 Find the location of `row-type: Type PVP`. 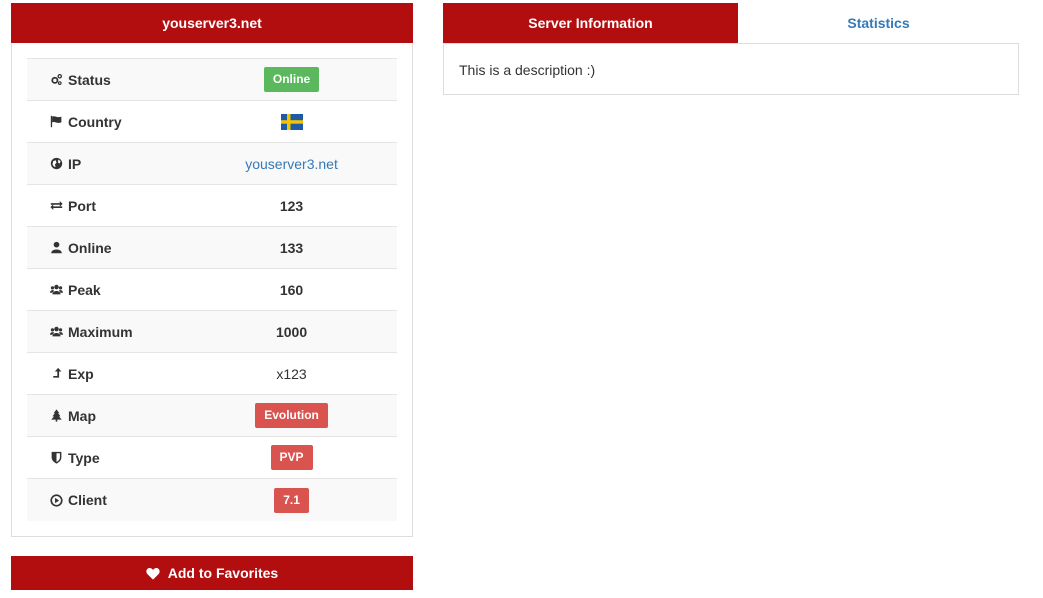

row-type: Type PVP is located at coordinates (212, 458).